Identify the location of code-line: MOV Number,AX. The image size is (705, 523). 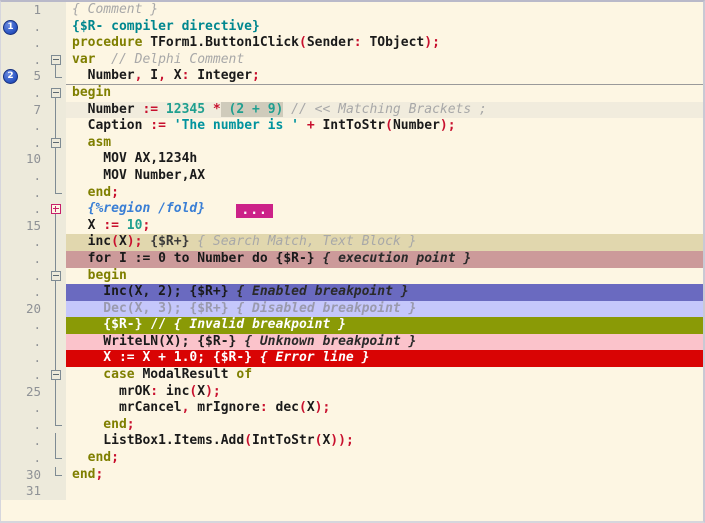
(384, 176).